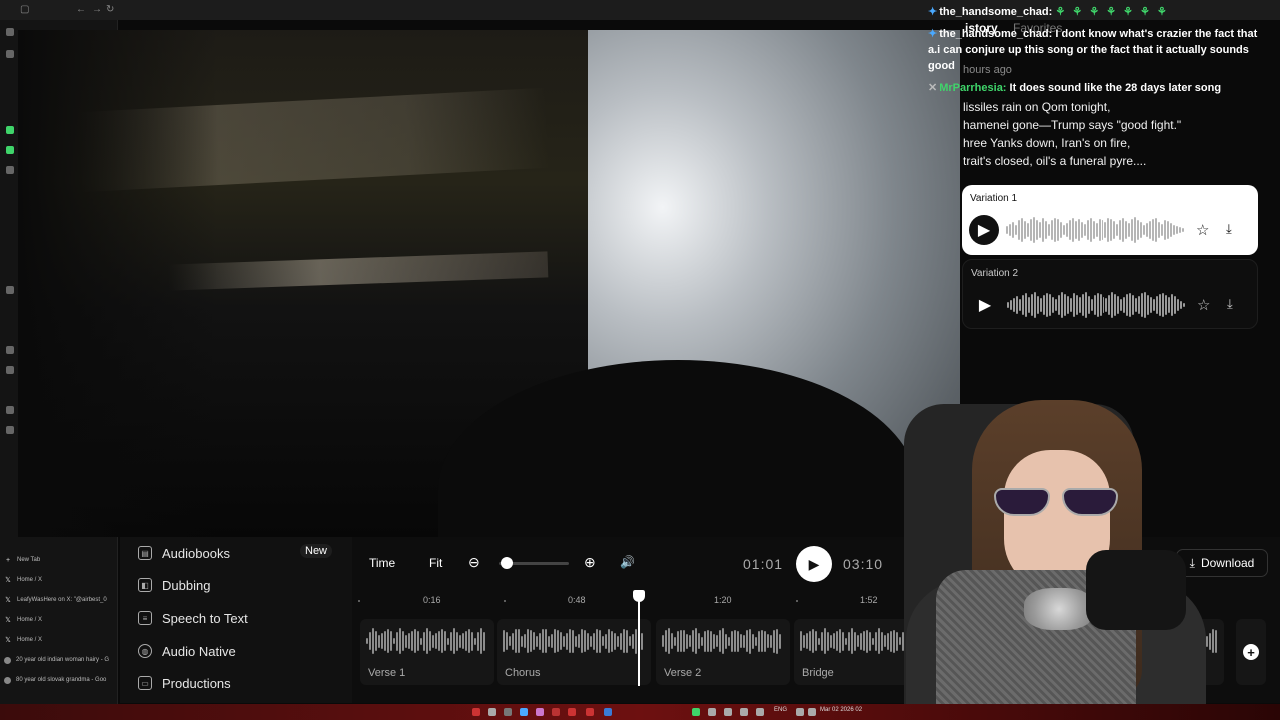  What do you see at coordinates (145, 683) in the screenshot?
I see `productions-icon: ▭` at bounding box center [145, 683].